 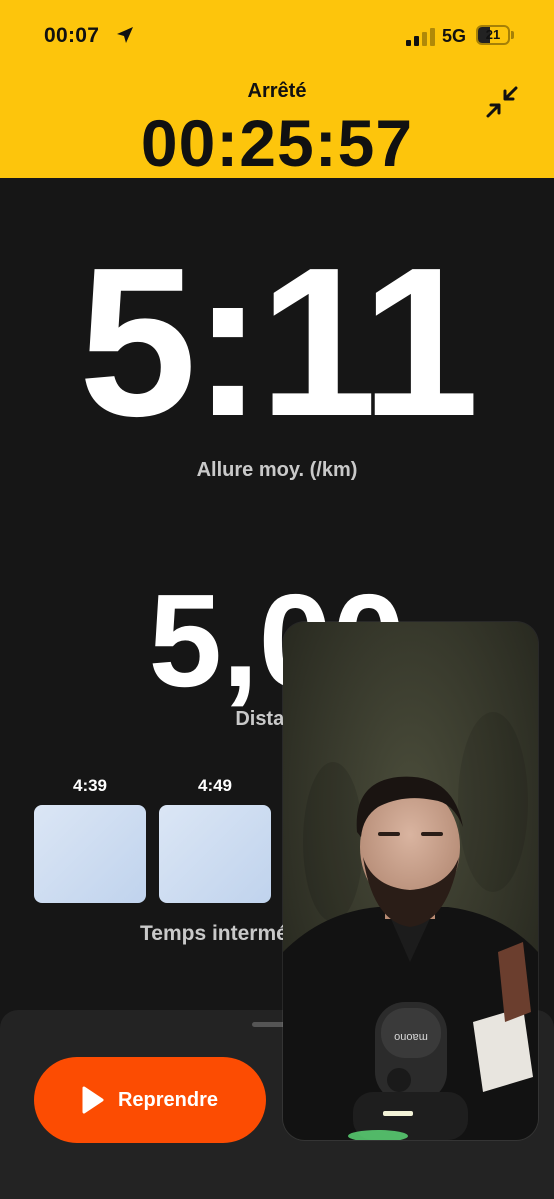 I want to click on battery-cap, so click(x=512, y=35).